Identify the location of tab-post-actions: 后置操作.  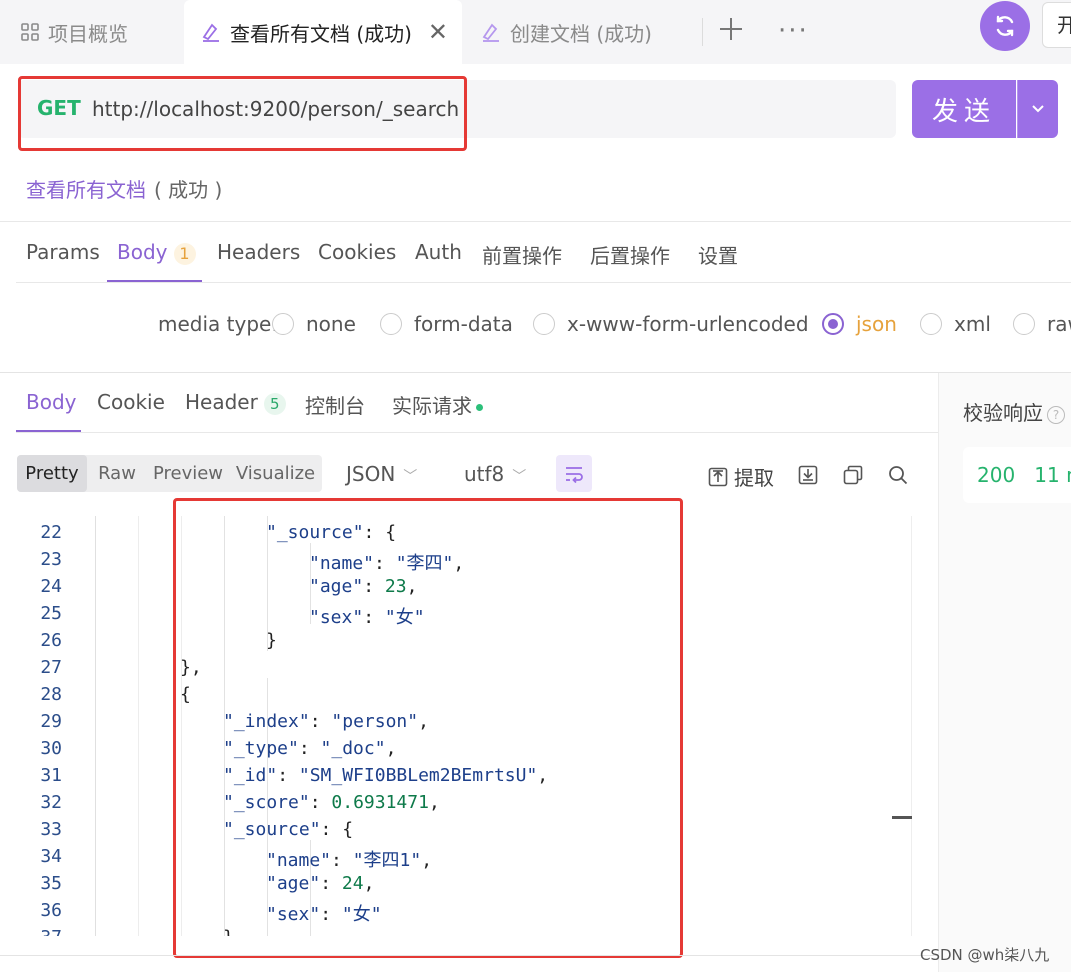
(630, 254).